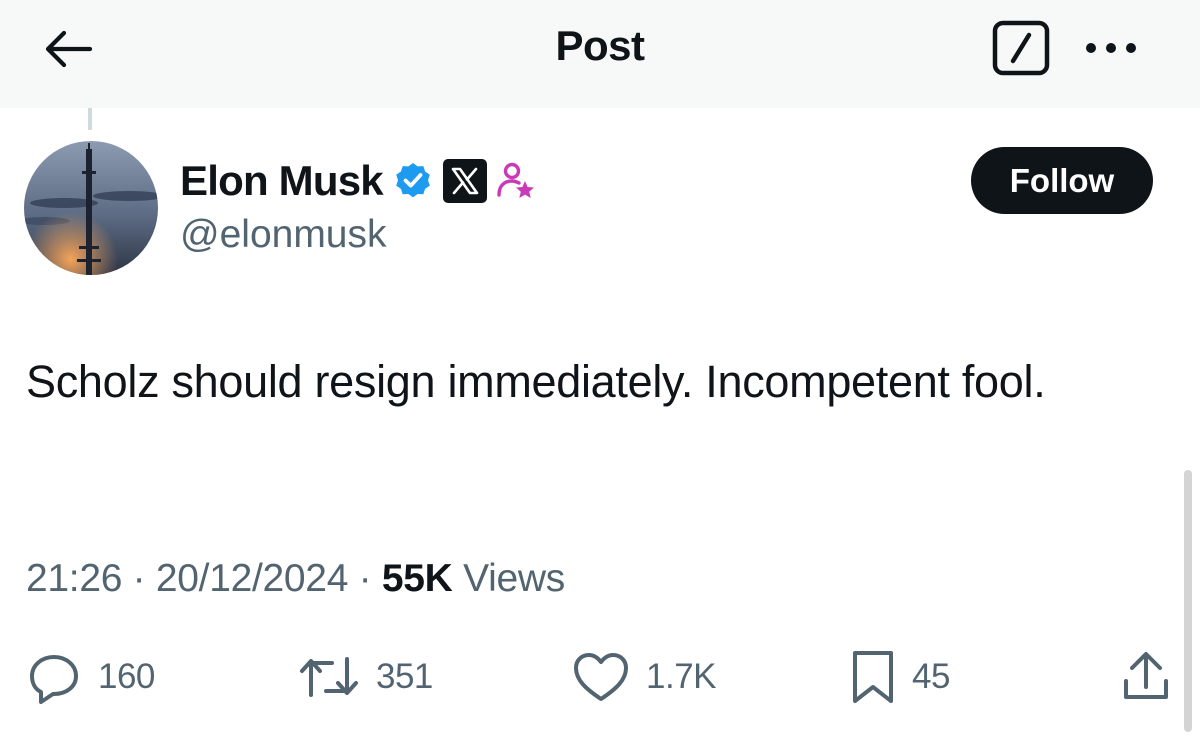 This screenshot has width=1200, height=741. I want to click on bookmark-count: 45, so click(931, 676).